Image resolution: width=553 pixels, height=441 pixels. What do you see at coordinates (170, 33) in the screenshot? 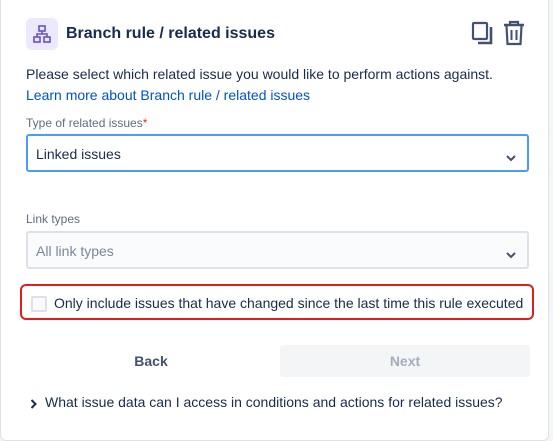
I see `panel-title: Branch rule / related issues` at bounding box center [170, 33].